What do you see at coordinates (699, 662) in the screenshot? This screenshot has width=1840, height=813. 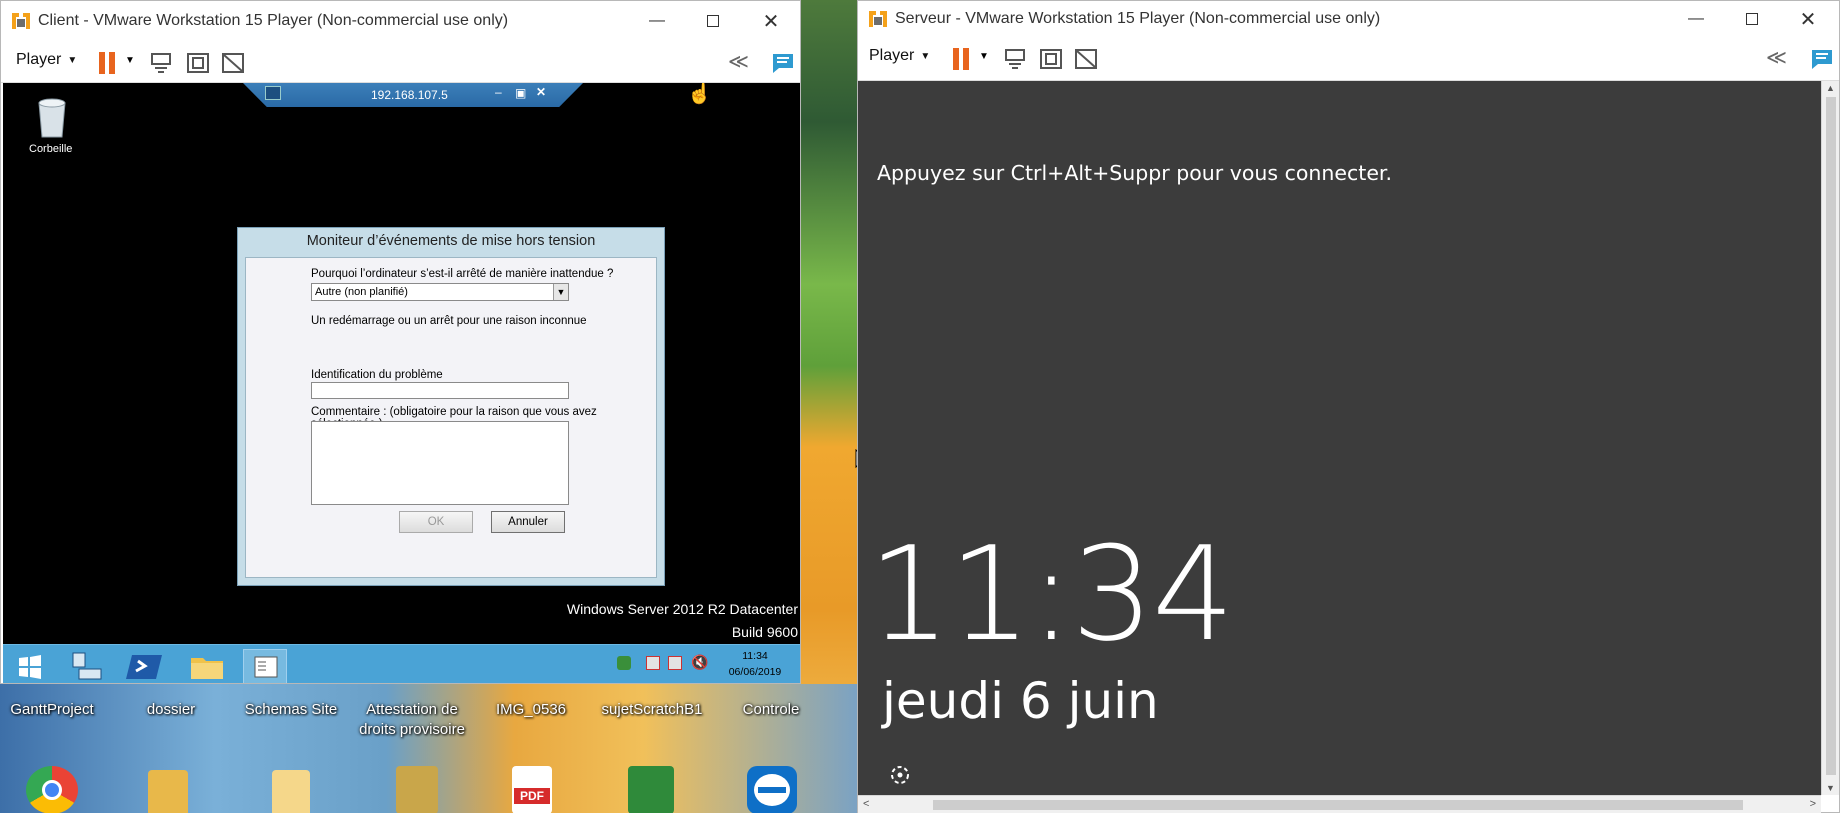 I see `speaker-muted-icon: 🔇` at bounding box center [699, 662].